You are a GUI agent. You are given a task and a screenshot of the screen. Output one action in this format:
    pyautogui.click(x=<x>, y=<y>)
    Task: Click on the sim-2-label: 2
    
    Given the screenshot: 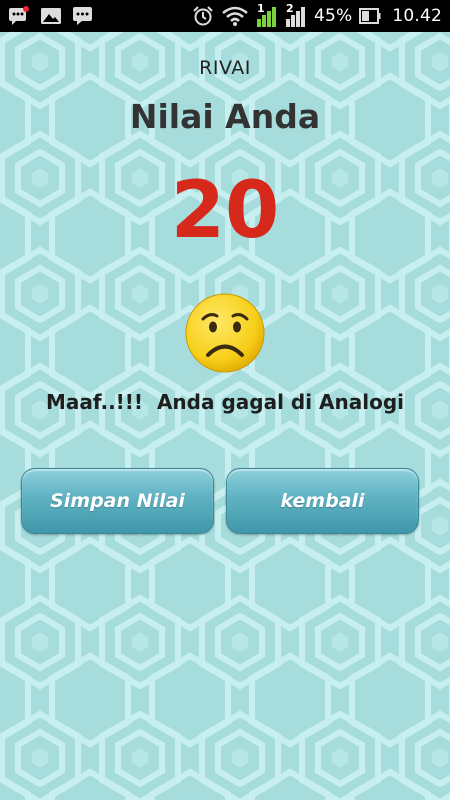 What is the action you would take?
    pyautogui.click(x=289, y=8)
    